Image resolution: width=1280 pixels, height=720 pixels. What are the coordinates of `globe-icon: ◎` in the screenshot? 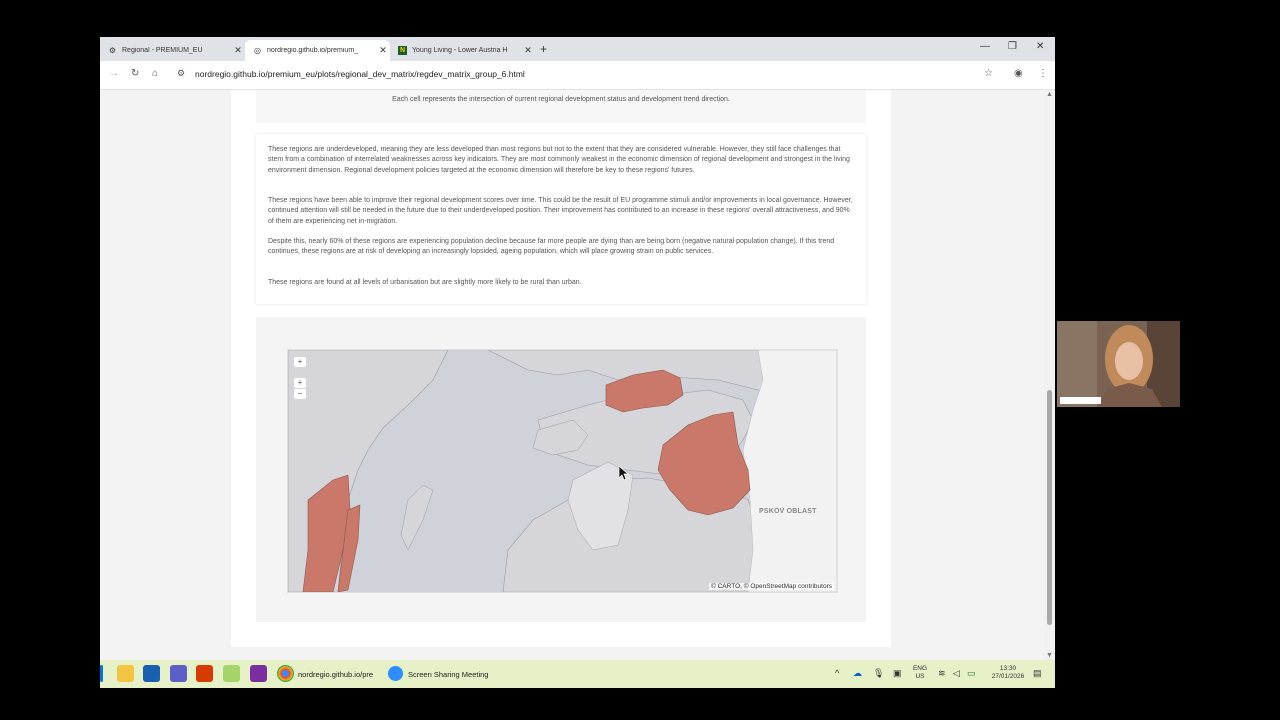 It's located at (257, 50).